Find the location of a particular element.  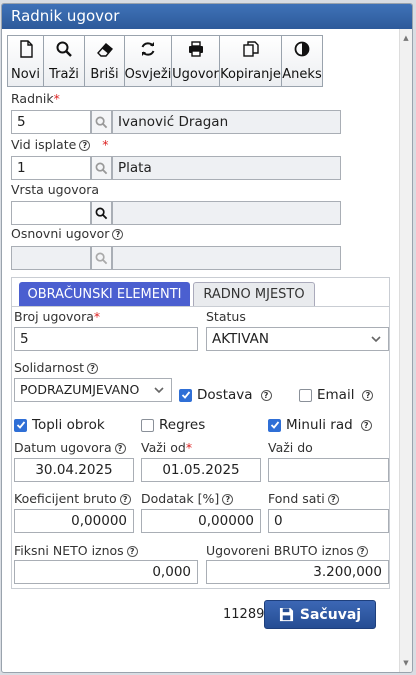

solidarnost-select: PODRAZUMJEVANO is located at coordinates (93, 390).